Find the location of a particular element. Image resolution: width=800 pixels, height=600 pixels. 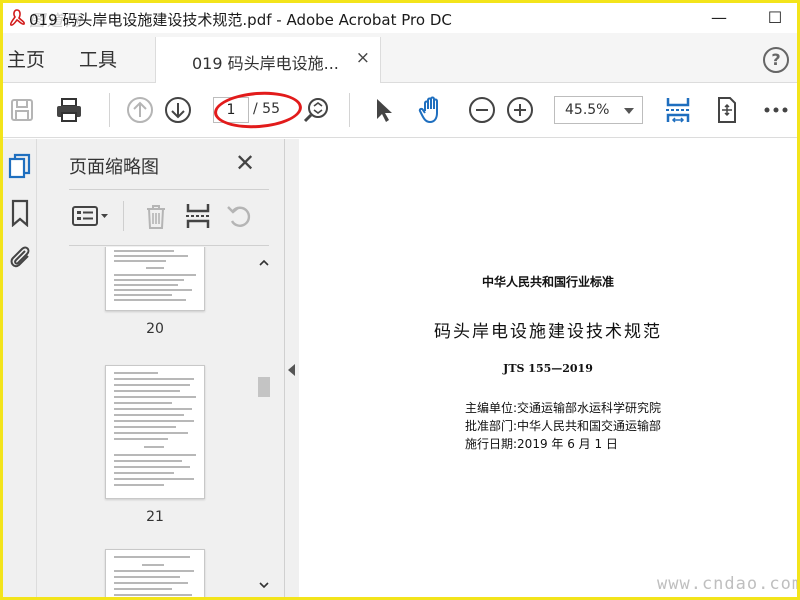

hand-icon is located at coordinates (432, 110).